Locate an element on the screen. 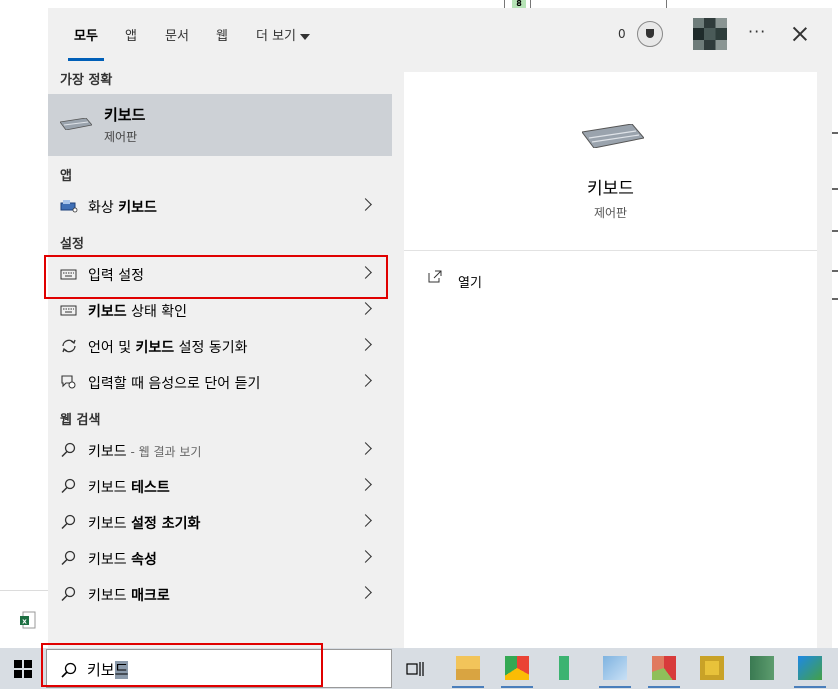 This screenshot has width=838, height=689. list-item-label: 언어 및 키보드 설정 동기화 is located at coordinates (168, 347).